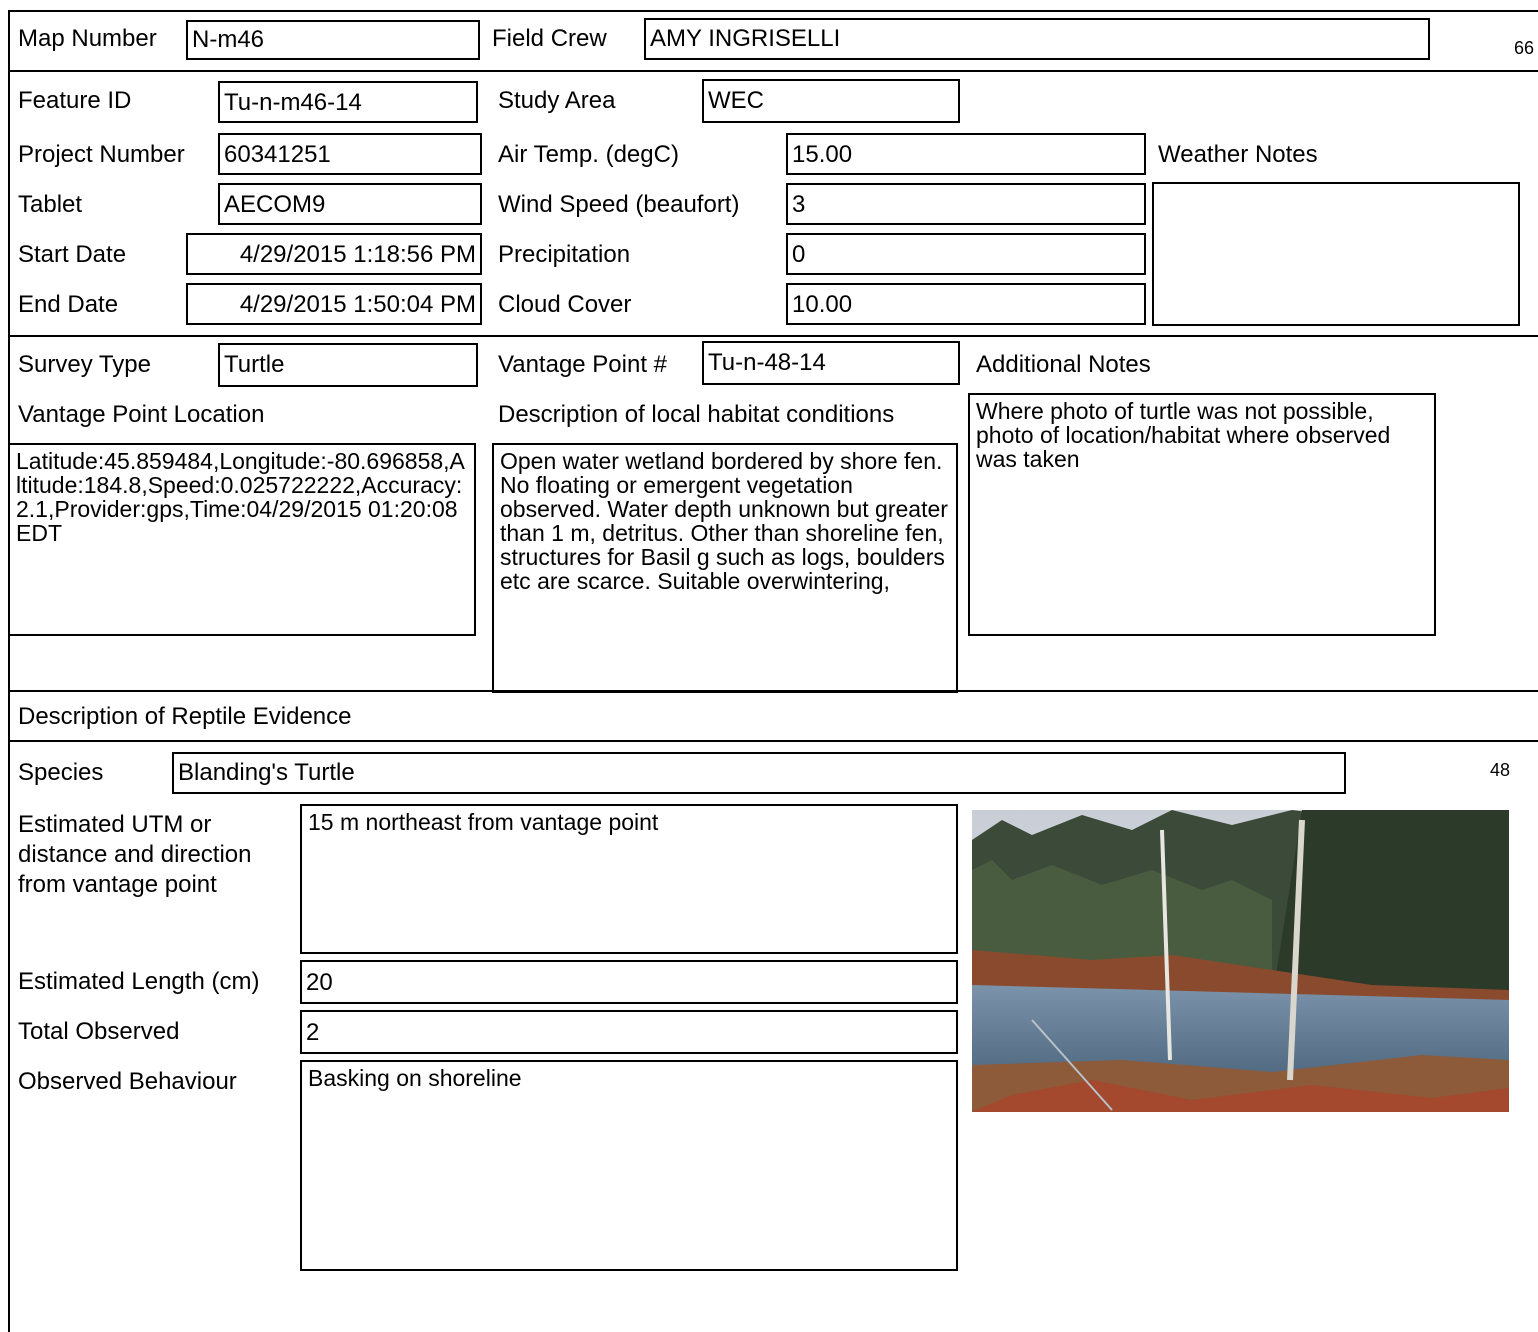 Image resolution: width=1538 pixels, height=1332 pixels. I want to click on feature-id-field: Tu-n-m46-14, so click(348, 102).